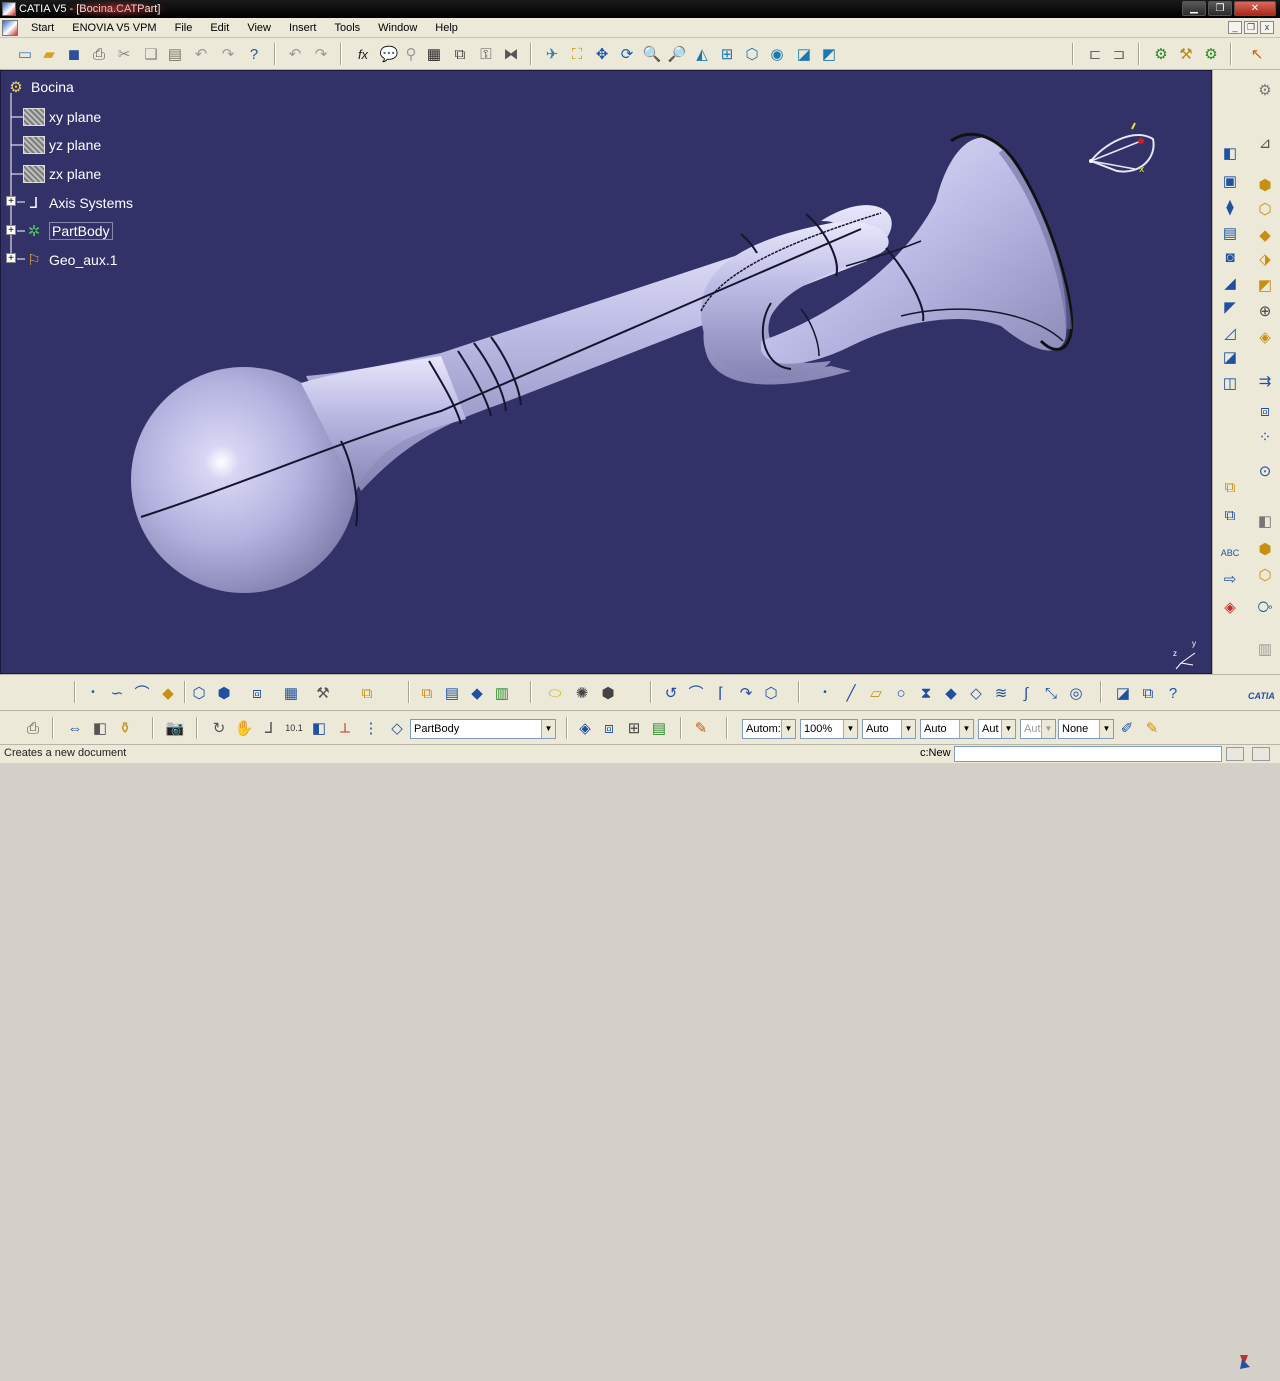 The height and width of the screenshot is (1381, 1280). Describe the element at coordinates (323, 693) in the screenshot. I see `tools-icon: ⚒` at that location.